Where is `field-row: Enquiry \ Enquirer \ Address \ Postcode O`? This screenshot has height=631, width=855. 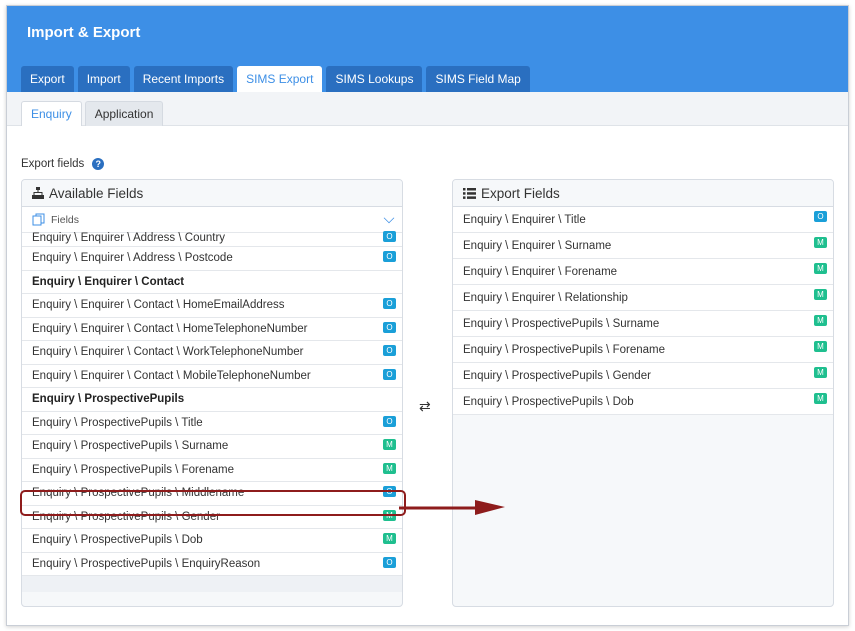
field-row: Enquiry \ Enquirer \ Address \ Postcode O is located at coordinates (212, 259).